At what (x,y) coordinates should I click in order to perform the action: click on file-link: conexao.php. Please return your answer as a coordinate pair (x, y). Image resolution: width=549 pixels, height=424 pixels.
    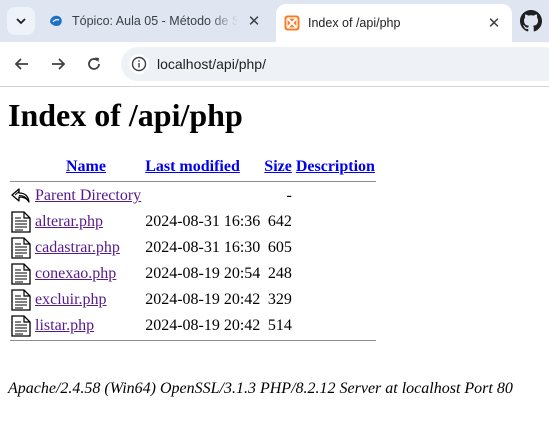
    Looking at the image, I should click on (75, 273).